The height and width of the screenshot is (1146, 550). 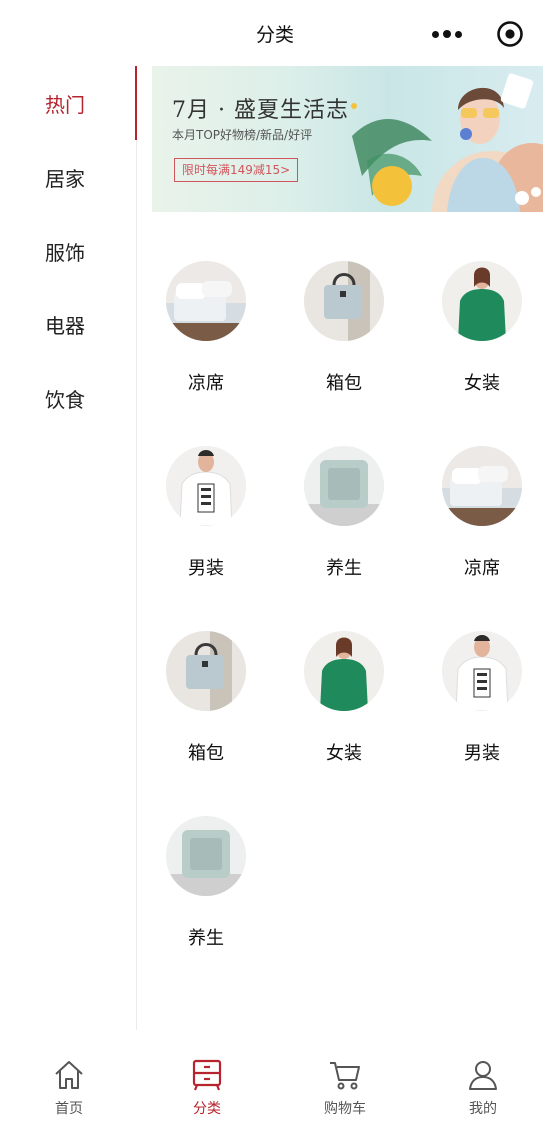 I want to click on active-indicator, so click(x=136, y=103).